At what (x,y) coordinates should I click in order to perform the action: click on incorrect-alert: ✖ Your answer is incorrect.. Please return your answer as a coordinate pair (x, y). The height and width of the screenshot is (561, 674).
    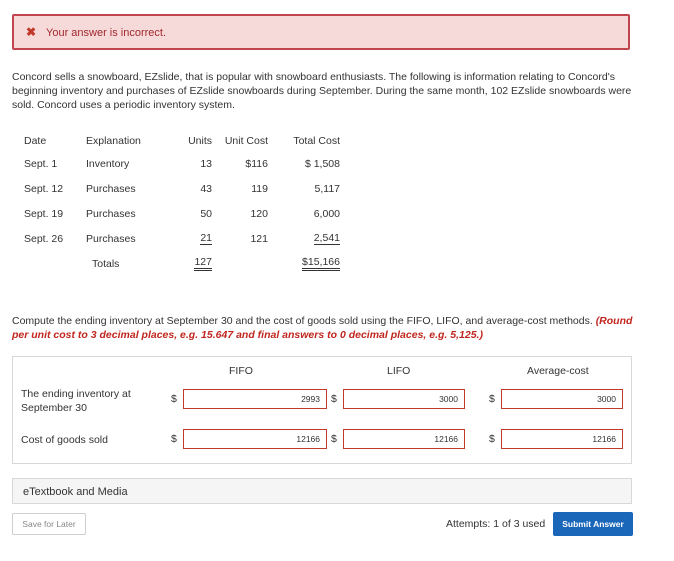
    Looking at the image, I should click on (321, 32).